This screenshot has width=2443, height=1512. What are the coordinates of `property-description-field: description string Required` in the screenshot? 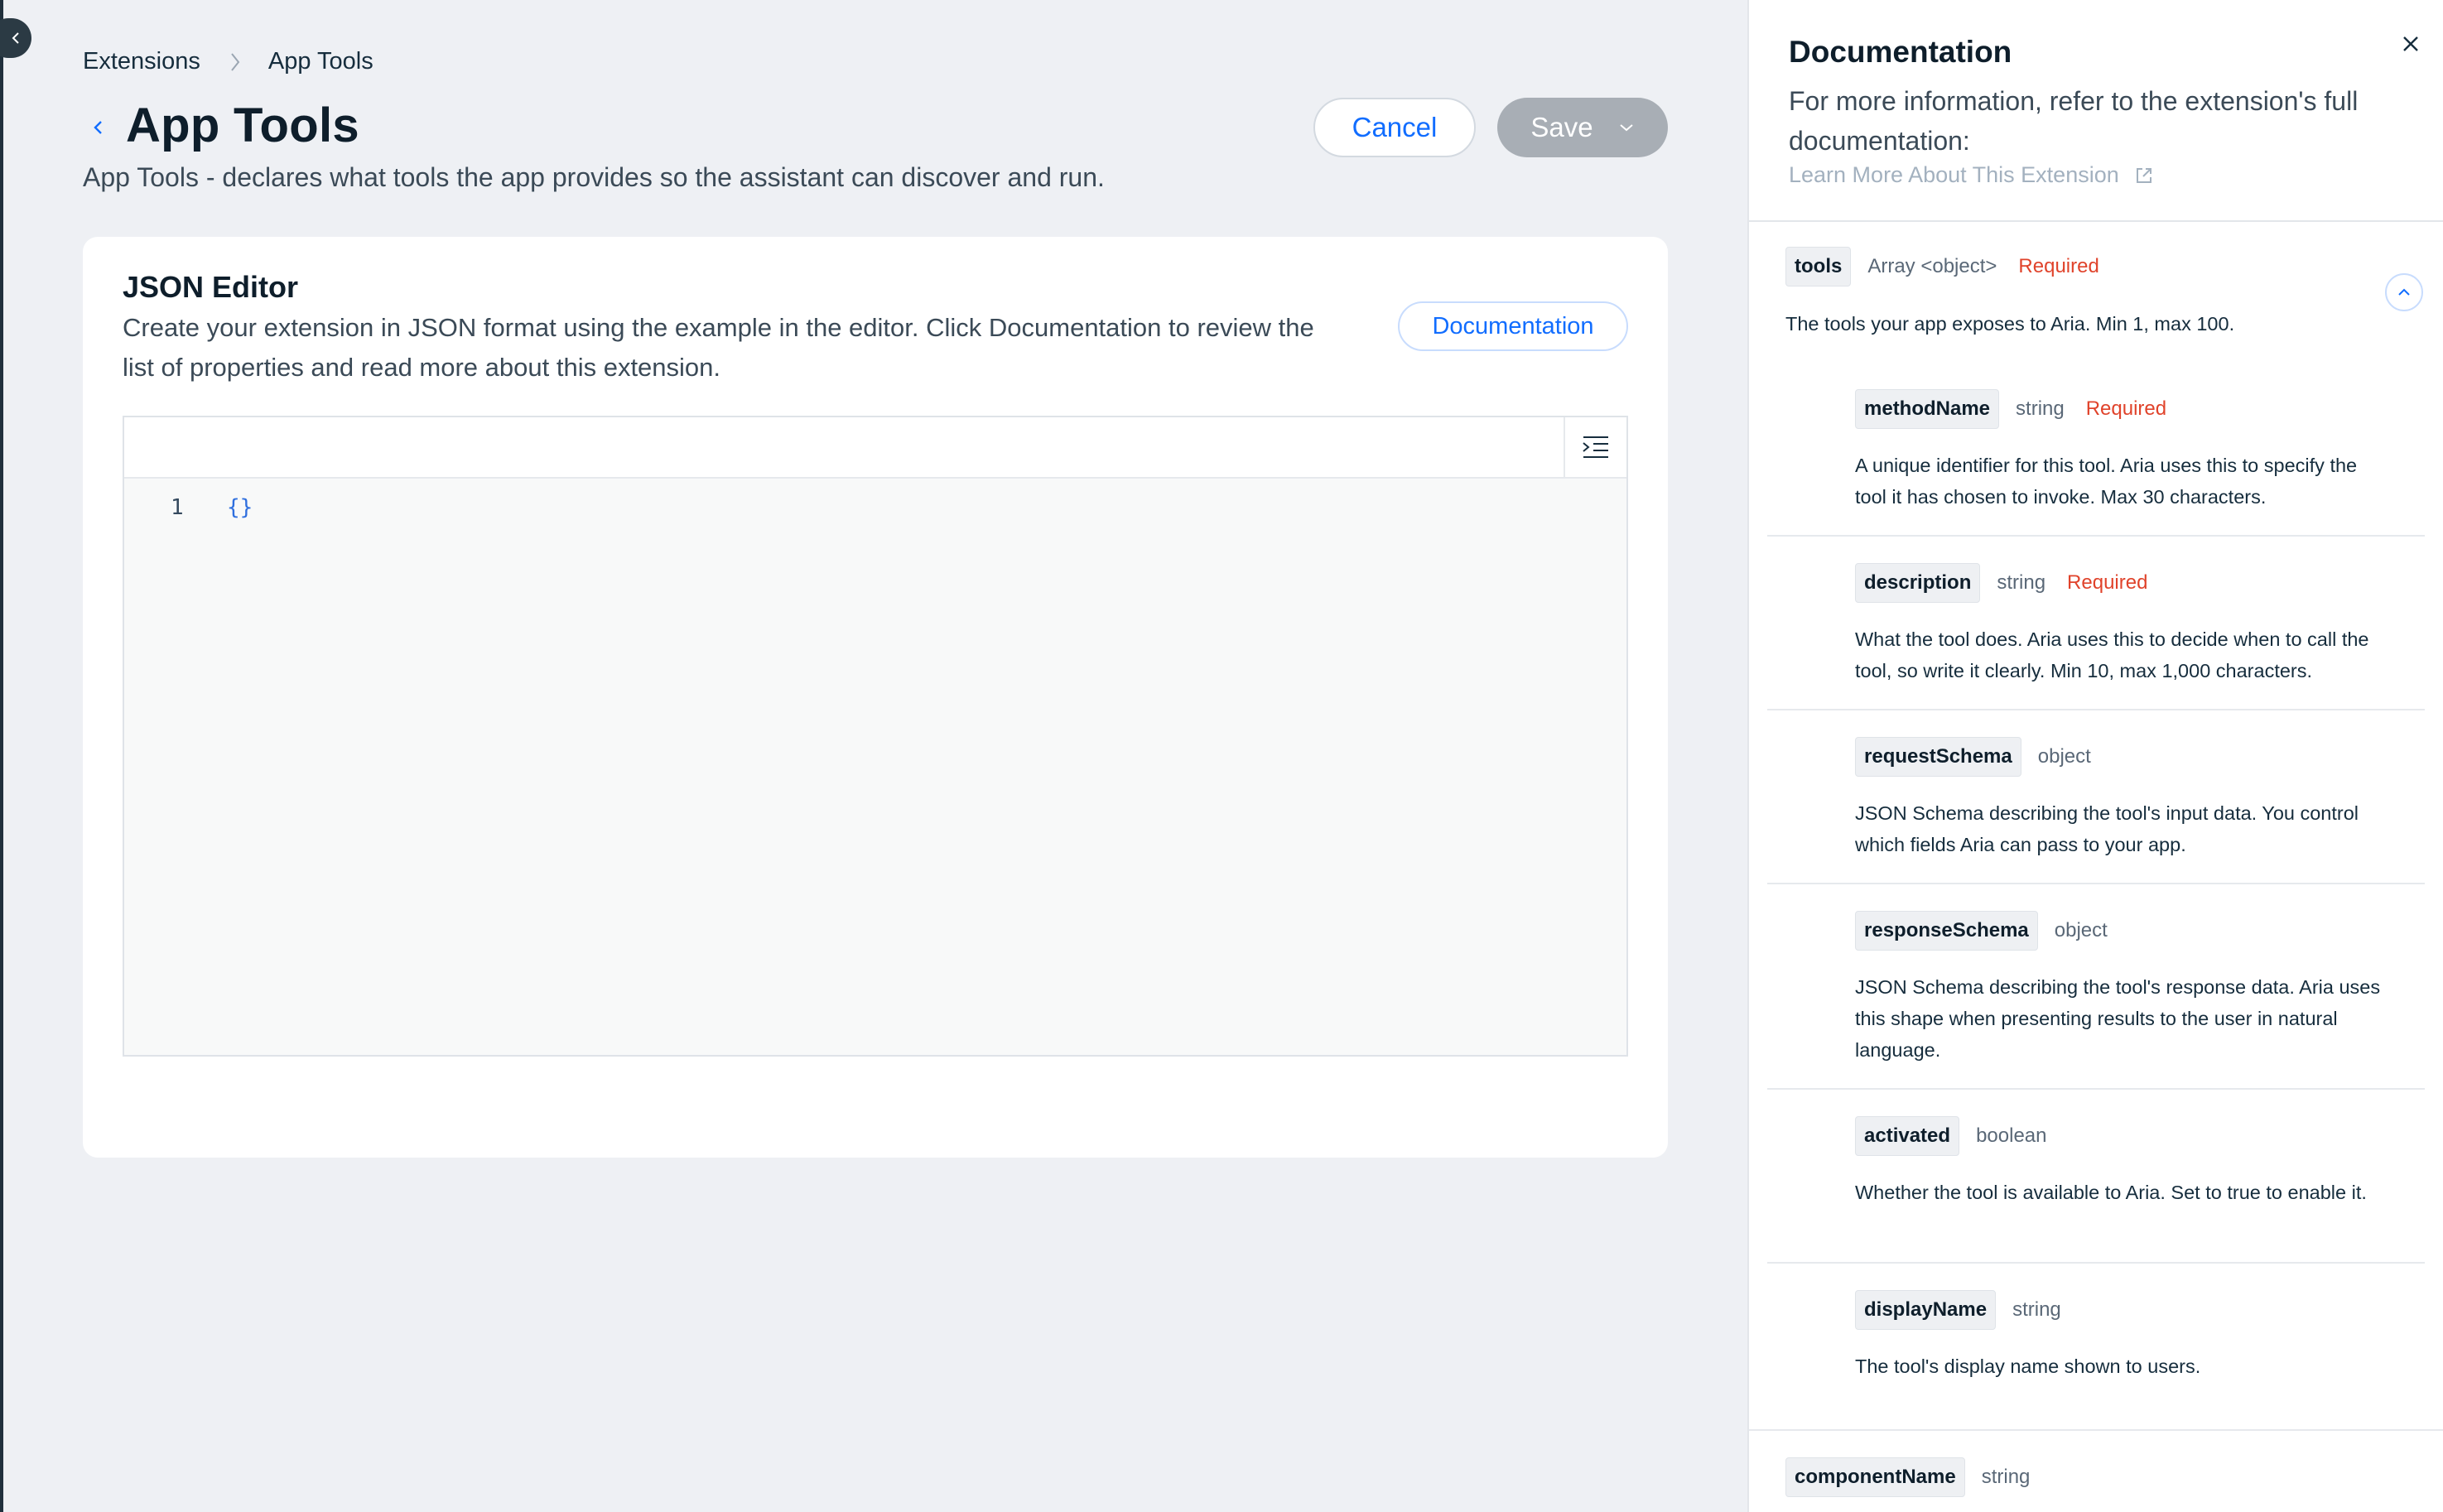 It's located at (2001, 583).